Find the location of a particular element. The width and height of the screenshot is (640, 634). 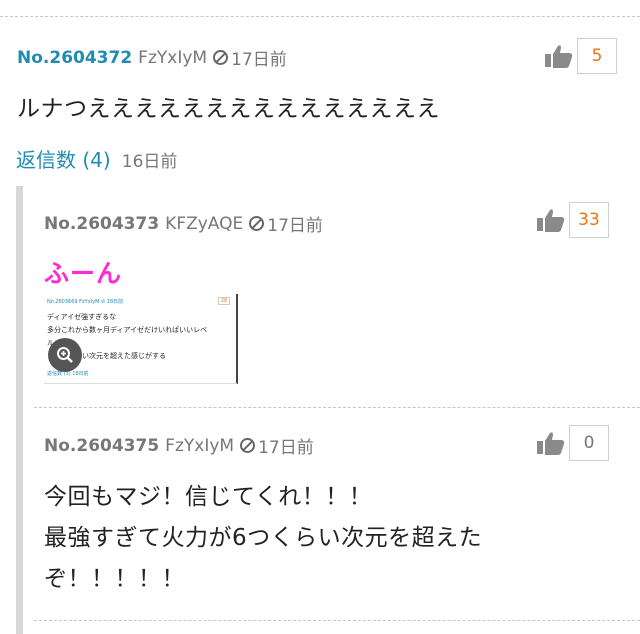

like-widget: 33 is located at coordinates (572, 220).